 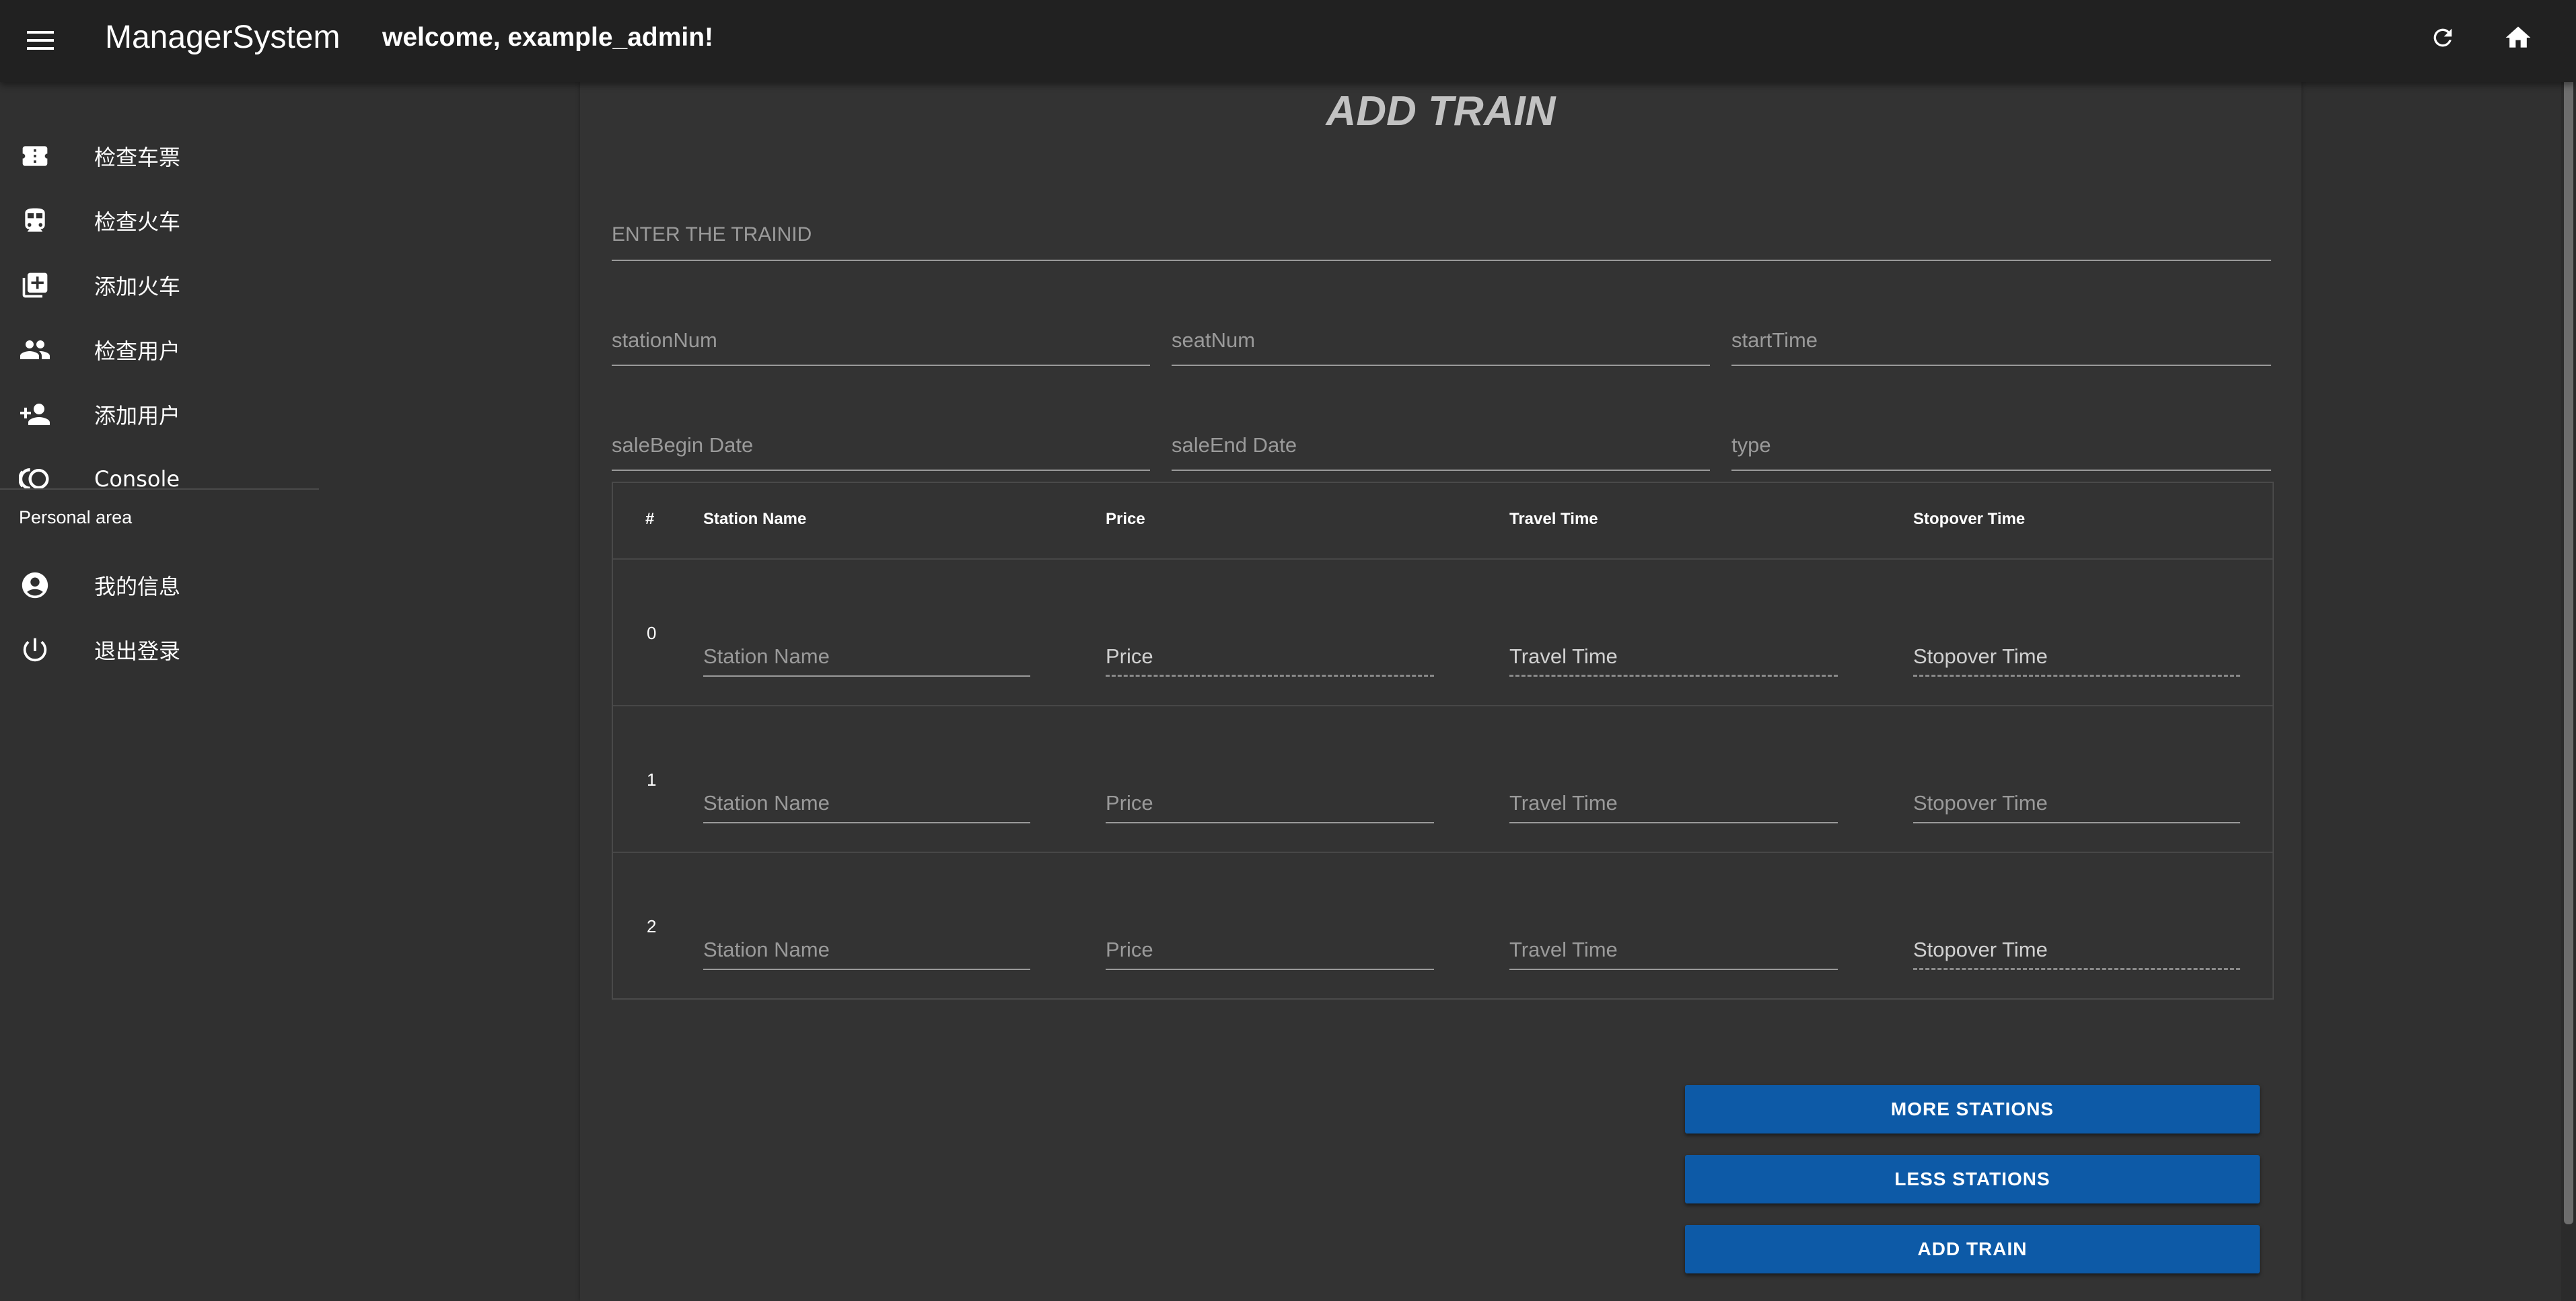 I want to click on type-input: type, so click(x=2001, y=449).